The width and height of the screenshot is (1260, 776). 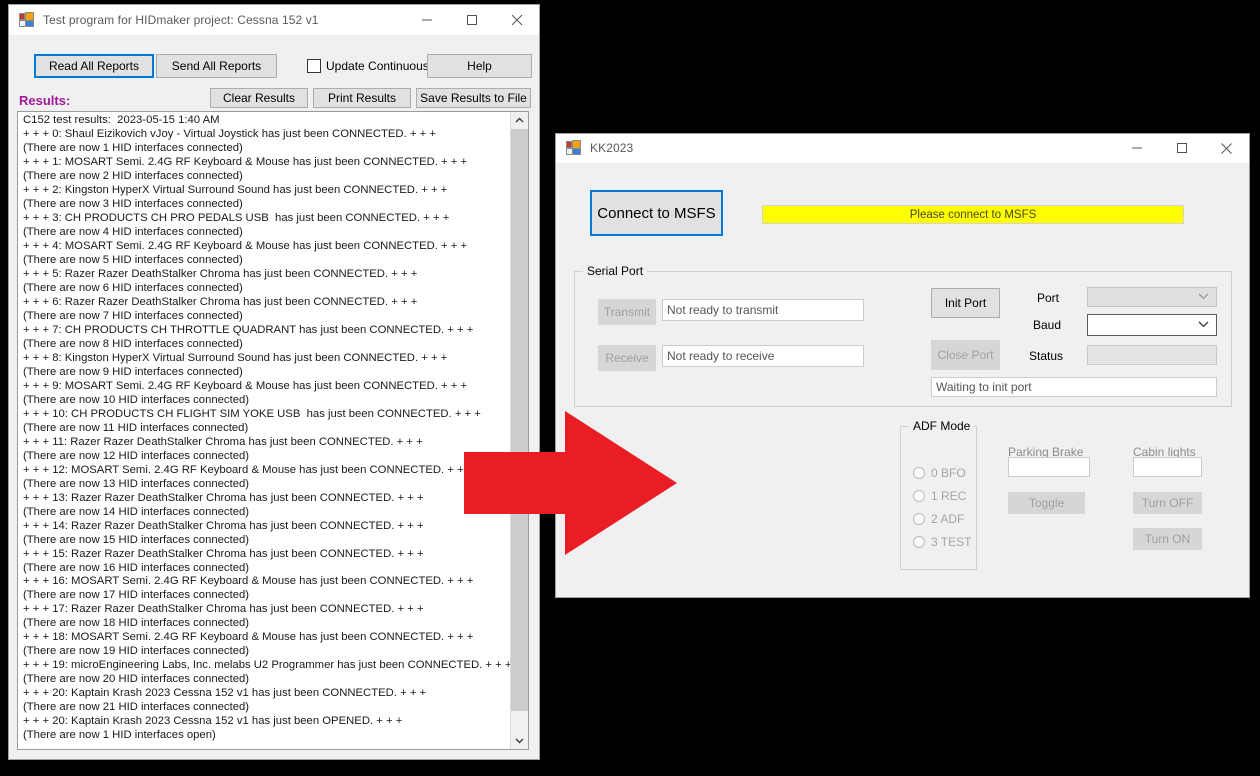 What do you see at coordinates (948, 519) in the screenshot?
I see `adf-option-label: 2 ADF` at bounding box center [948, 519].